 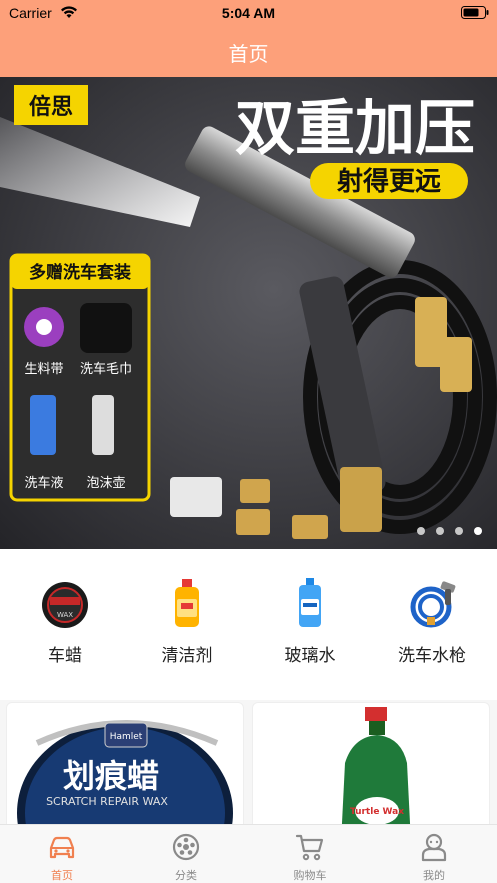 What do you see at coordinates (309, 847) in the screenshot?
I see `cart-icon` at bounding box center [309, 847].